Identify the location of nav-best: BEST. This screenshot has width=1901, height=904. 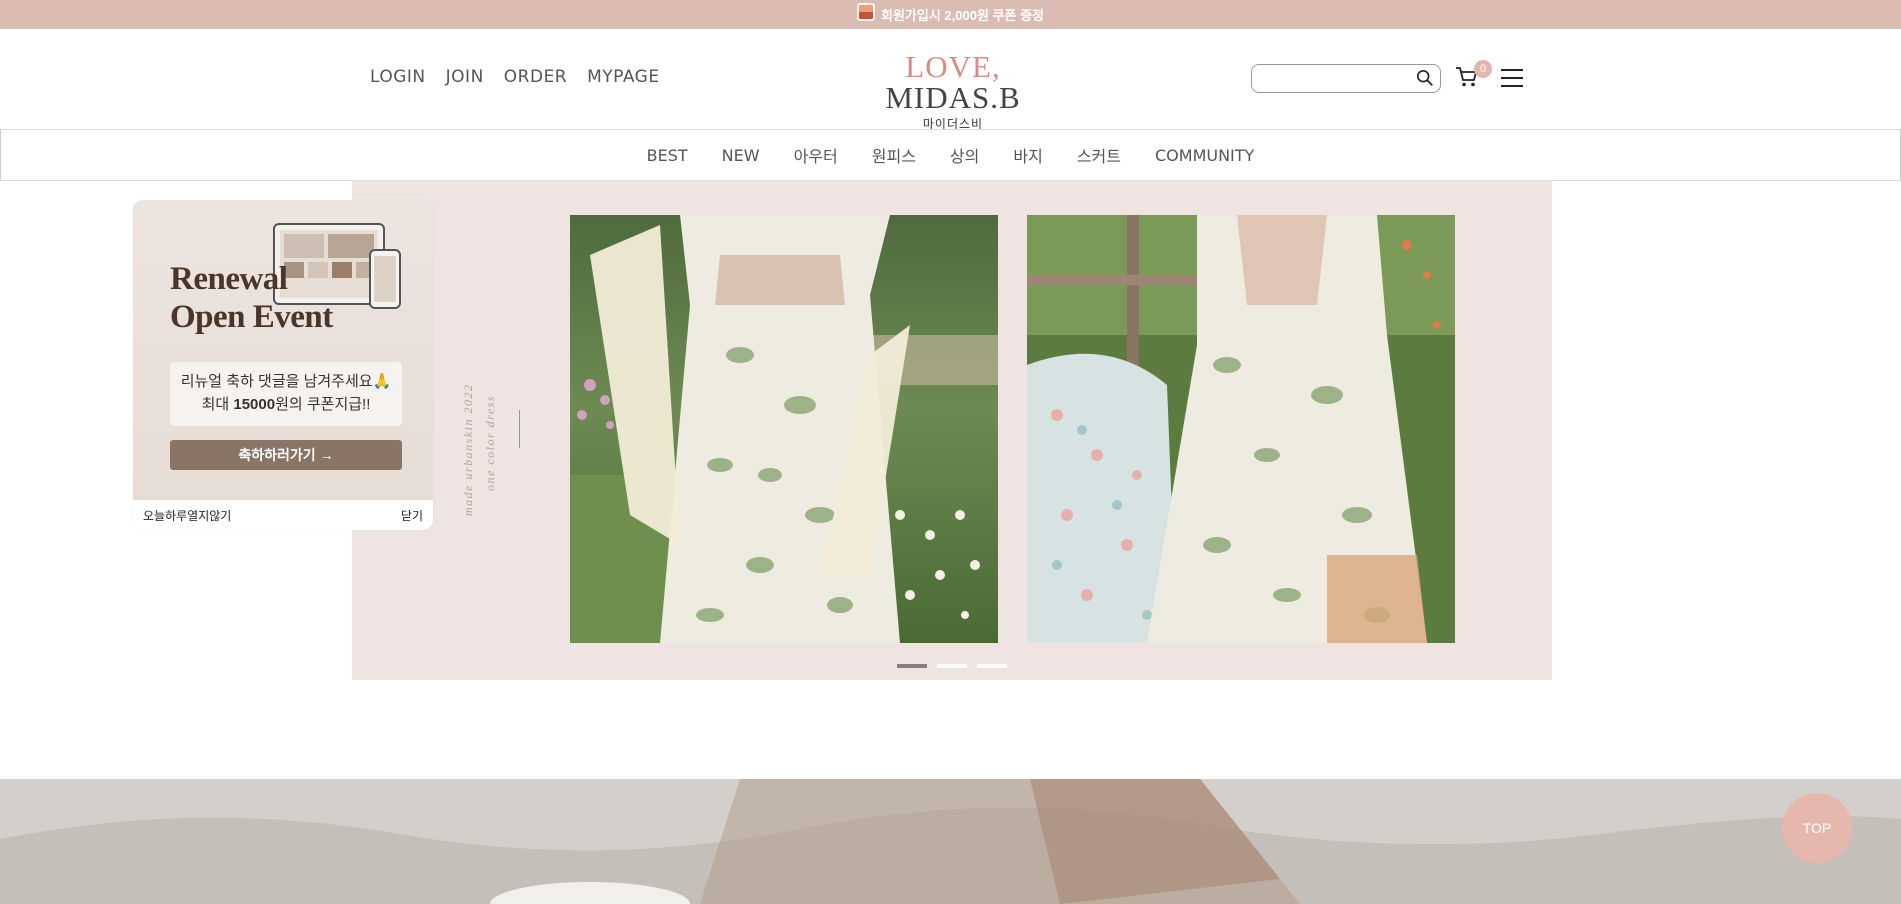
(667, 155).